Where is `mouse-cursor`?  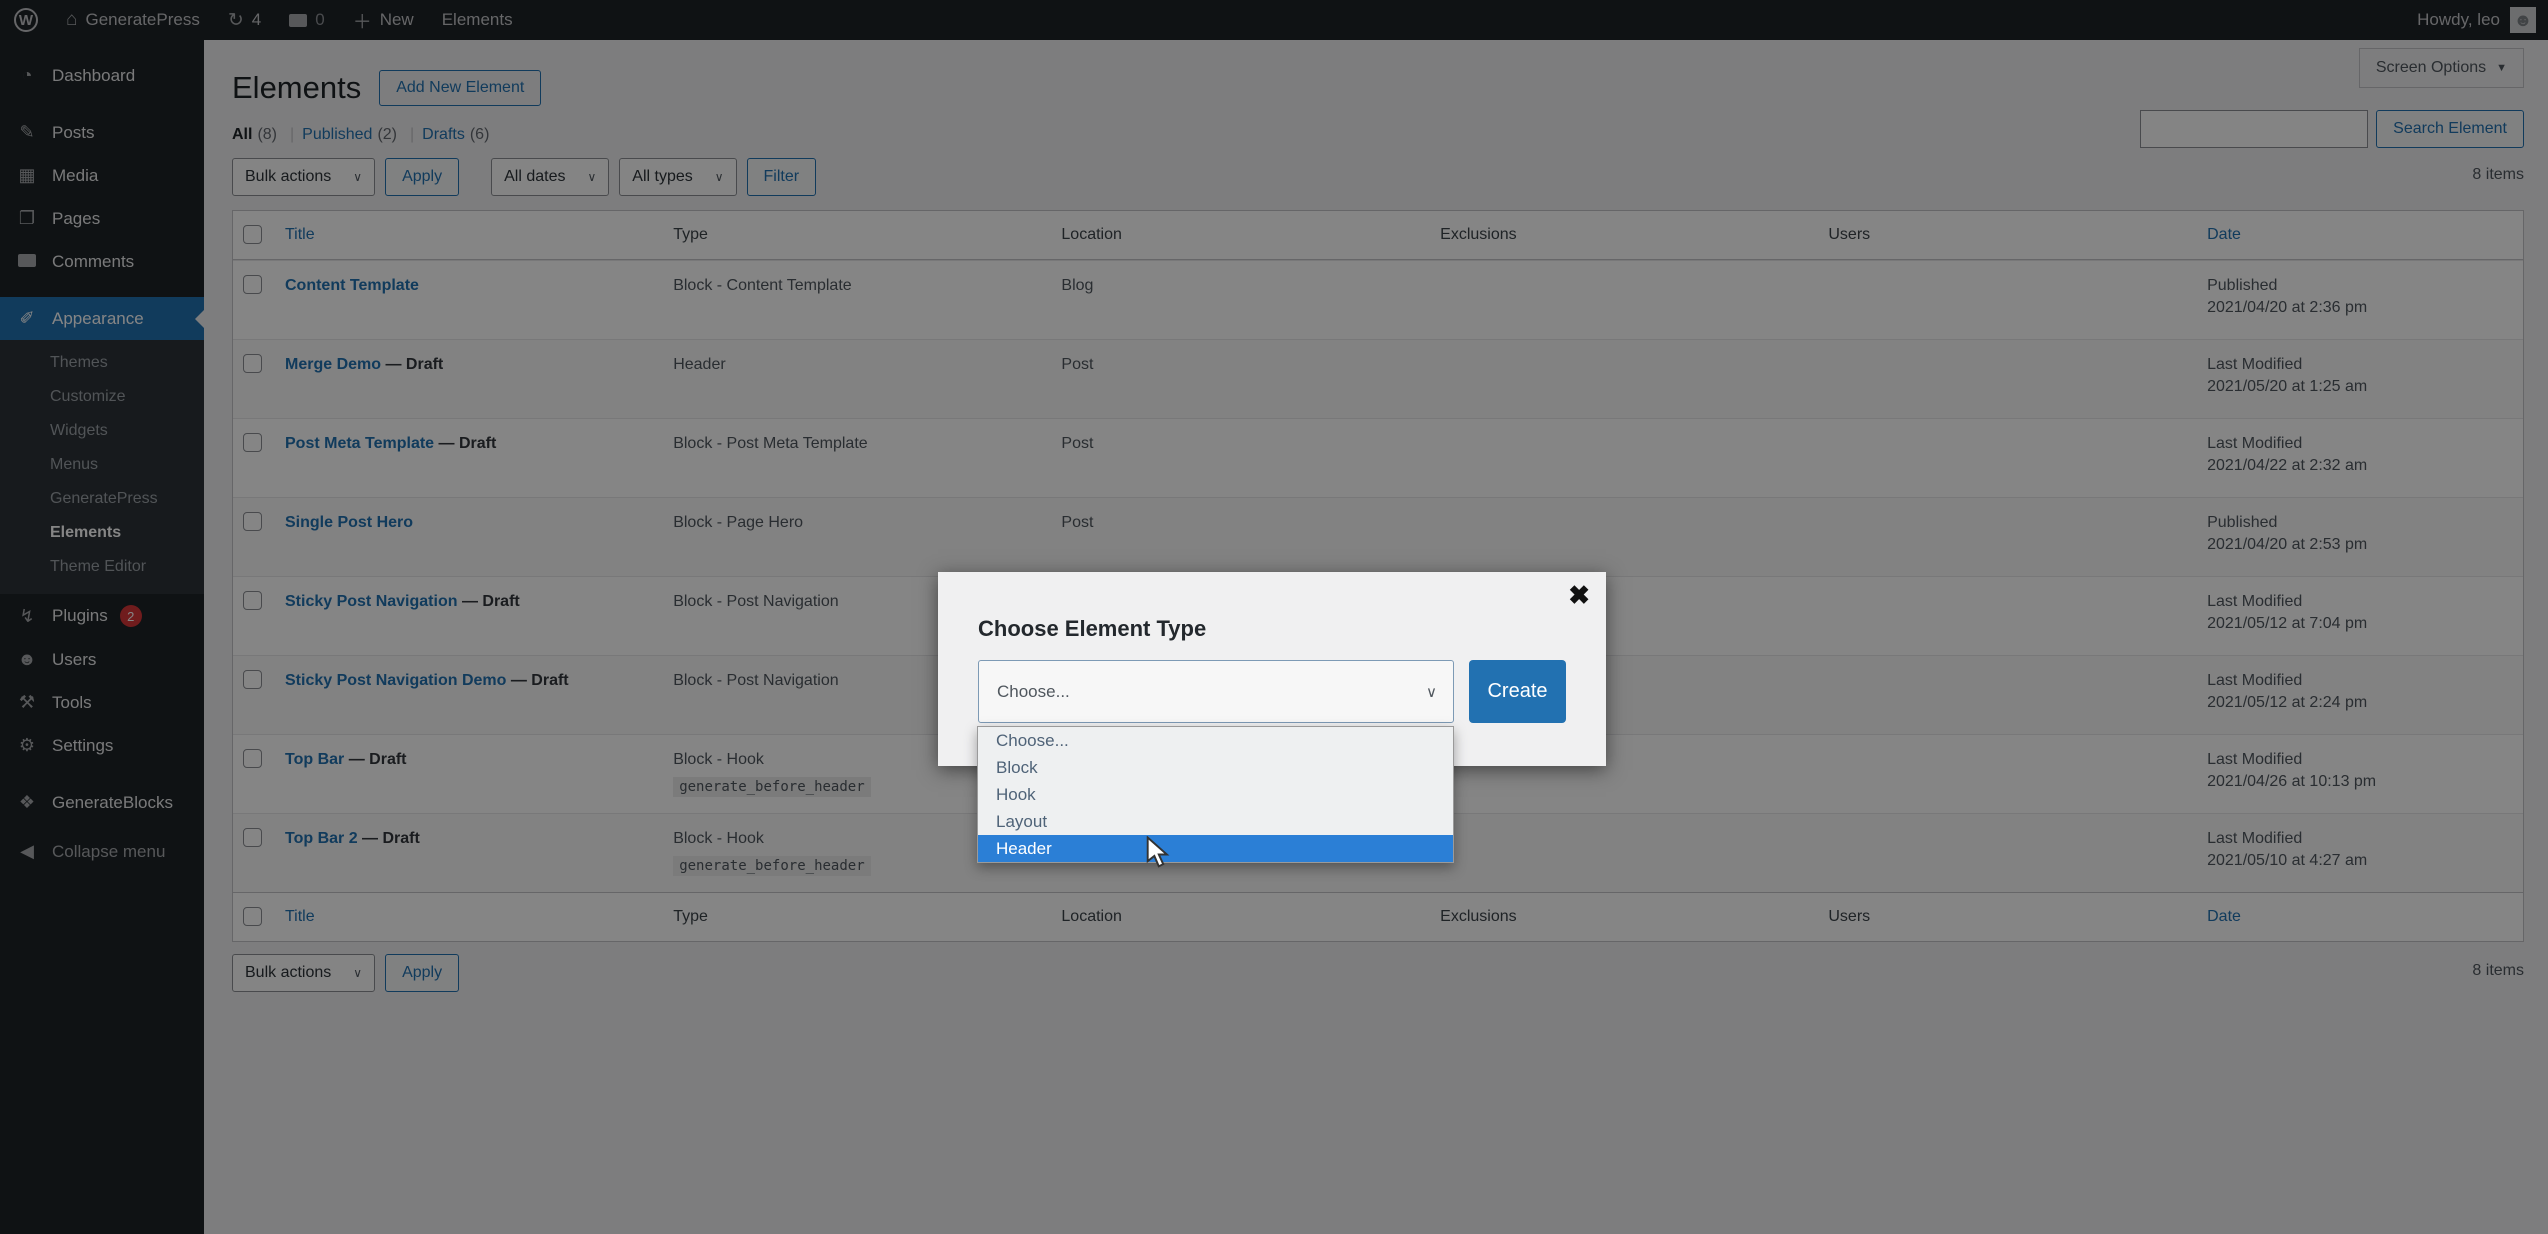
mouse-cursor is located at coordinates (1161, 855).